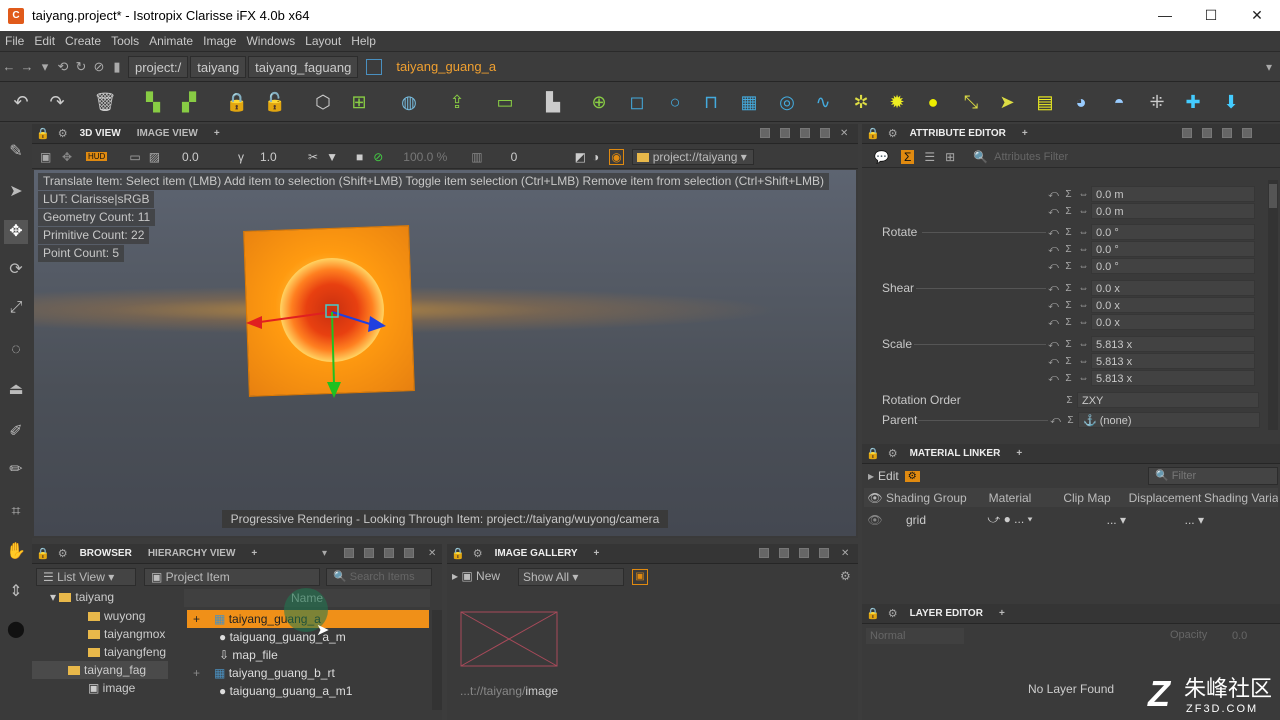 This screenshot has width=1280, height=720. Describe the element at coordinates (81, 67) in the screenshot. I see `refresh-icon: ↻` at that location.